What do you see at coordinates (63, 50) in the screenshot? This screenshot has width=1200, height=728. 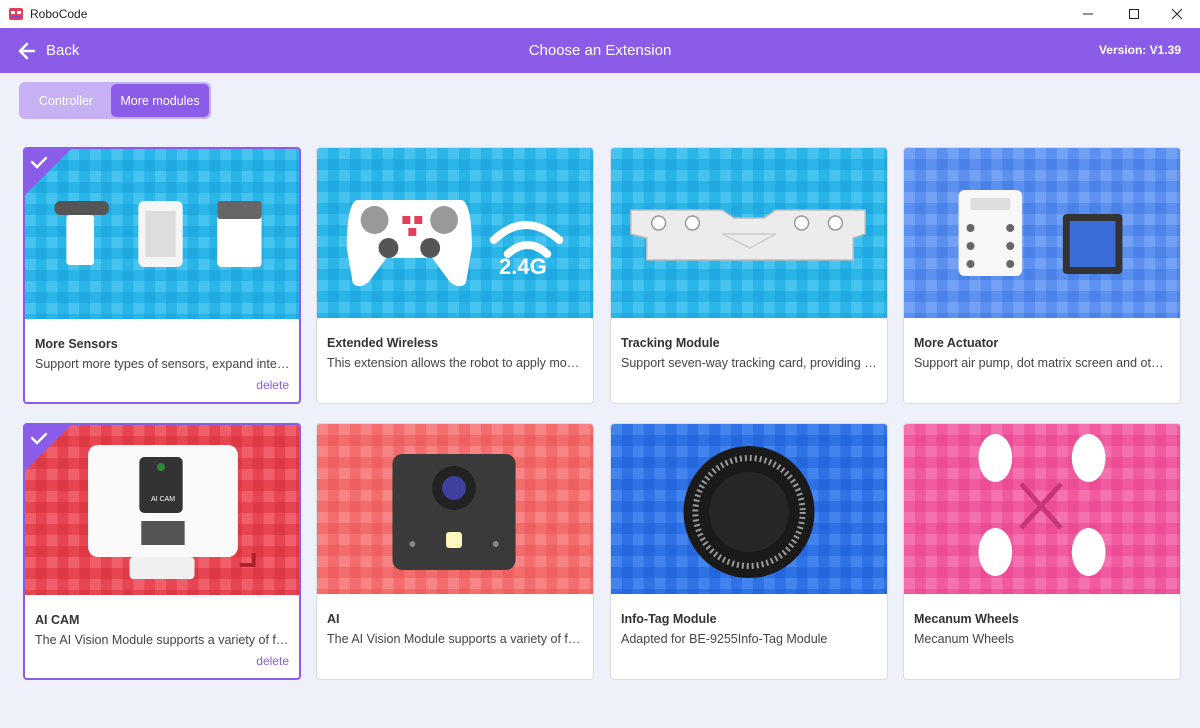 I see `back-label: Back` at bounding box center [63, 50].